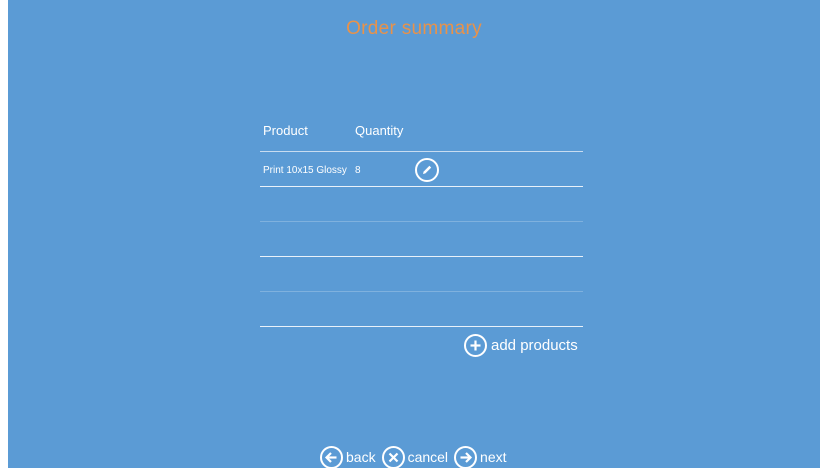 This screenshot has width=824, height=468. I want to click on cancel-button: cancel, so click(415, 456).